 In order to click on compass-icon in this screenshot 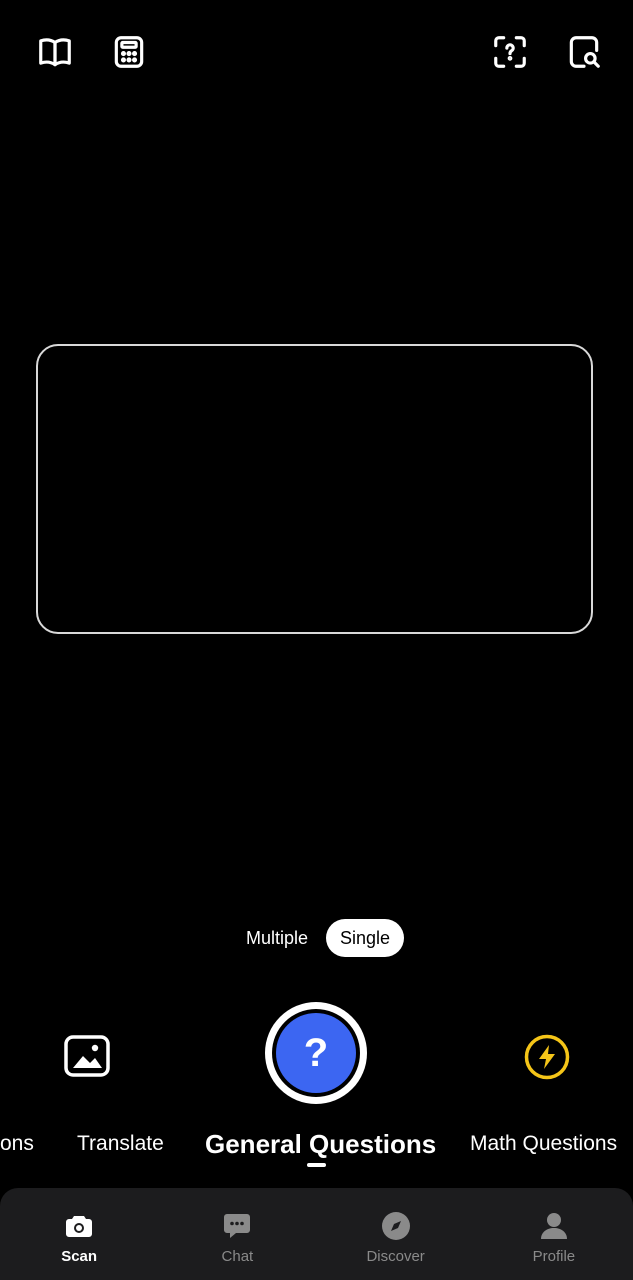, I will do `click(395, 1226)`.